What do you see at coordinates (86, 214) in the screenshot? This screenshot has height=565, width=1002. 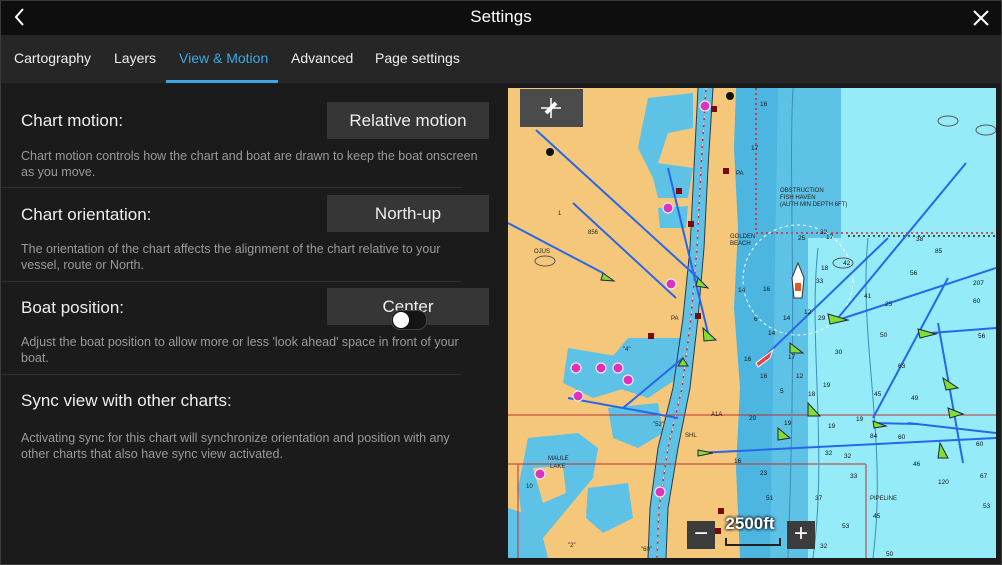 I see `chart-orientation-label: Chart orientation:` at bounding box center [86, 214].